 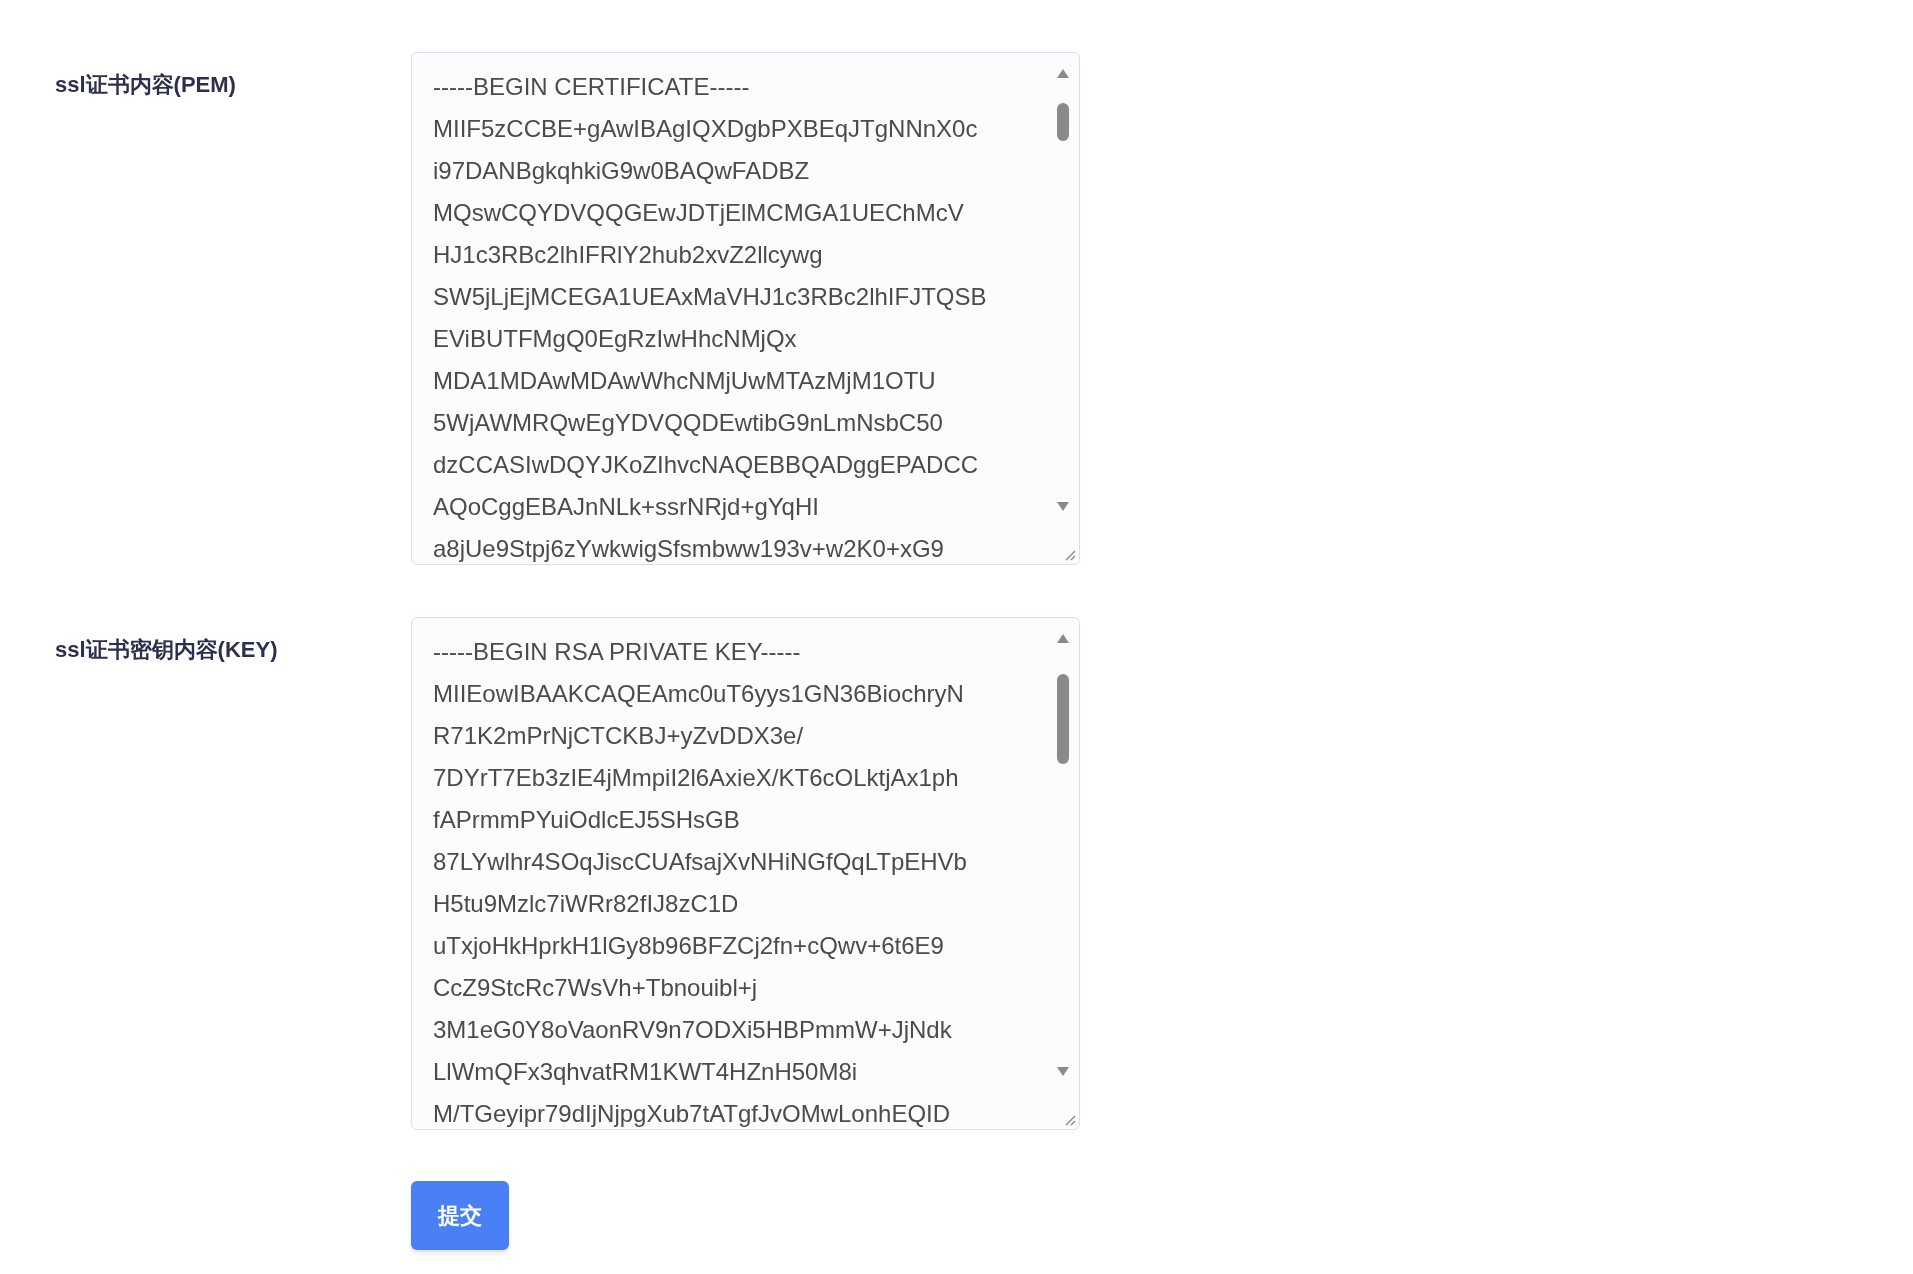 What do you see at coordinates (745, 873) in the screenshot?
I see `text-area: -----BEGIN RSA PRIVATE KEY----- MIIEowIBAAKCAQEAmc0uT6yys1GN36BiochryN R71K2mPrNjCTCKBJ+yZvDDX3e/ 7DYrT7Eb3zIE4jMmpiI2l6AxieX/KT6cOLktjAx1ph fAPrmmPYuiOdlcEJ5SHsGB 87LYwlhr4SOqJiscCUAfsajXvNHiNGfQqLTpEHVb H5tu9Mzlc7iWRr82fIJ8zC1D uTxjoHkHprkH1lGy8b96BFZCj2fn+cQwv+6t6E9 CcZ9StcRc7WsVh+Tbnouibl+j 3M1eG0Y8oVaonRV9n7ODXi5HBPmmW+JjNdk LlWmQFx3qhvatRM1KWT4HZnH50M8i M/TGeyipr79dIjNjpgXub7tATgfJvOMwLonhEQID` at bounding box center [745, 873].